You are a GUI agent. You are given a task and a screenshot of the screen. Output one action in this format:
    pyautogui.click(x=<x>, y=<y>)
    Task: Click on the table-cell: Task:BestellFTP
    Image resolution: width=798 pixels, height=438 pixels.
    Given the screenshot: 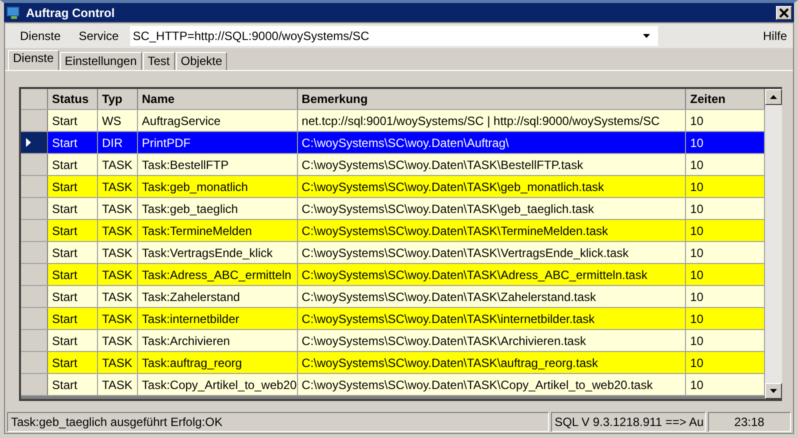 What is the action you would take?
    pyautogui.click(x=218, y=164)
    